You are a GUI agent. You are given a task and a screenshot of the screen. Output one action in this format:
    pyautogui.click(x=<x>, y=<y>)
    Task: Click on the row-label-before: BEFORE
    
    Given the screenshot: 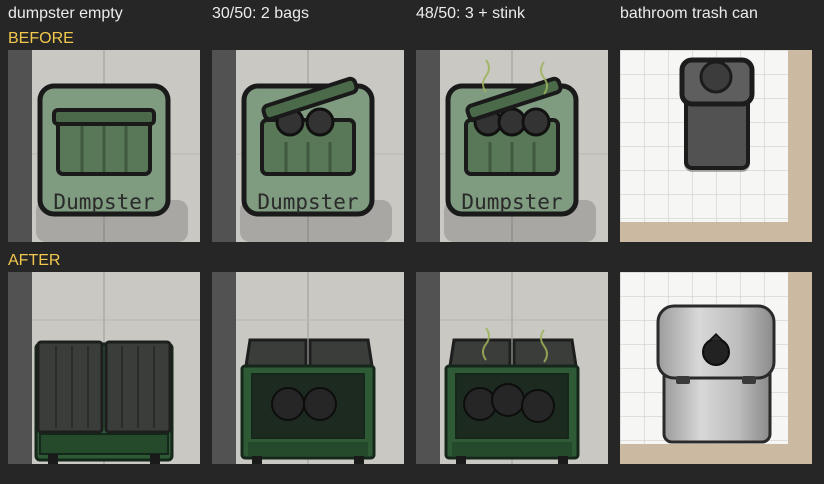 What is the action you would take?
    pyautogui.click(x=41, y=38)
    